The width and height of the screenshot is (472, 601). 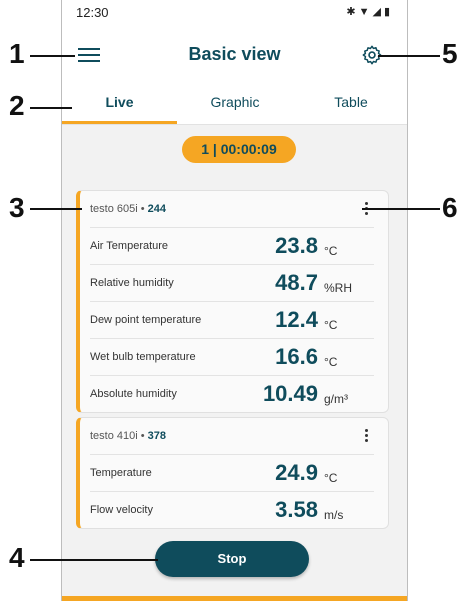 What do you see at coordinates (114, 209) in the screenshot?
I see `device-model: testo 605i` at bounding box center [114, 209].